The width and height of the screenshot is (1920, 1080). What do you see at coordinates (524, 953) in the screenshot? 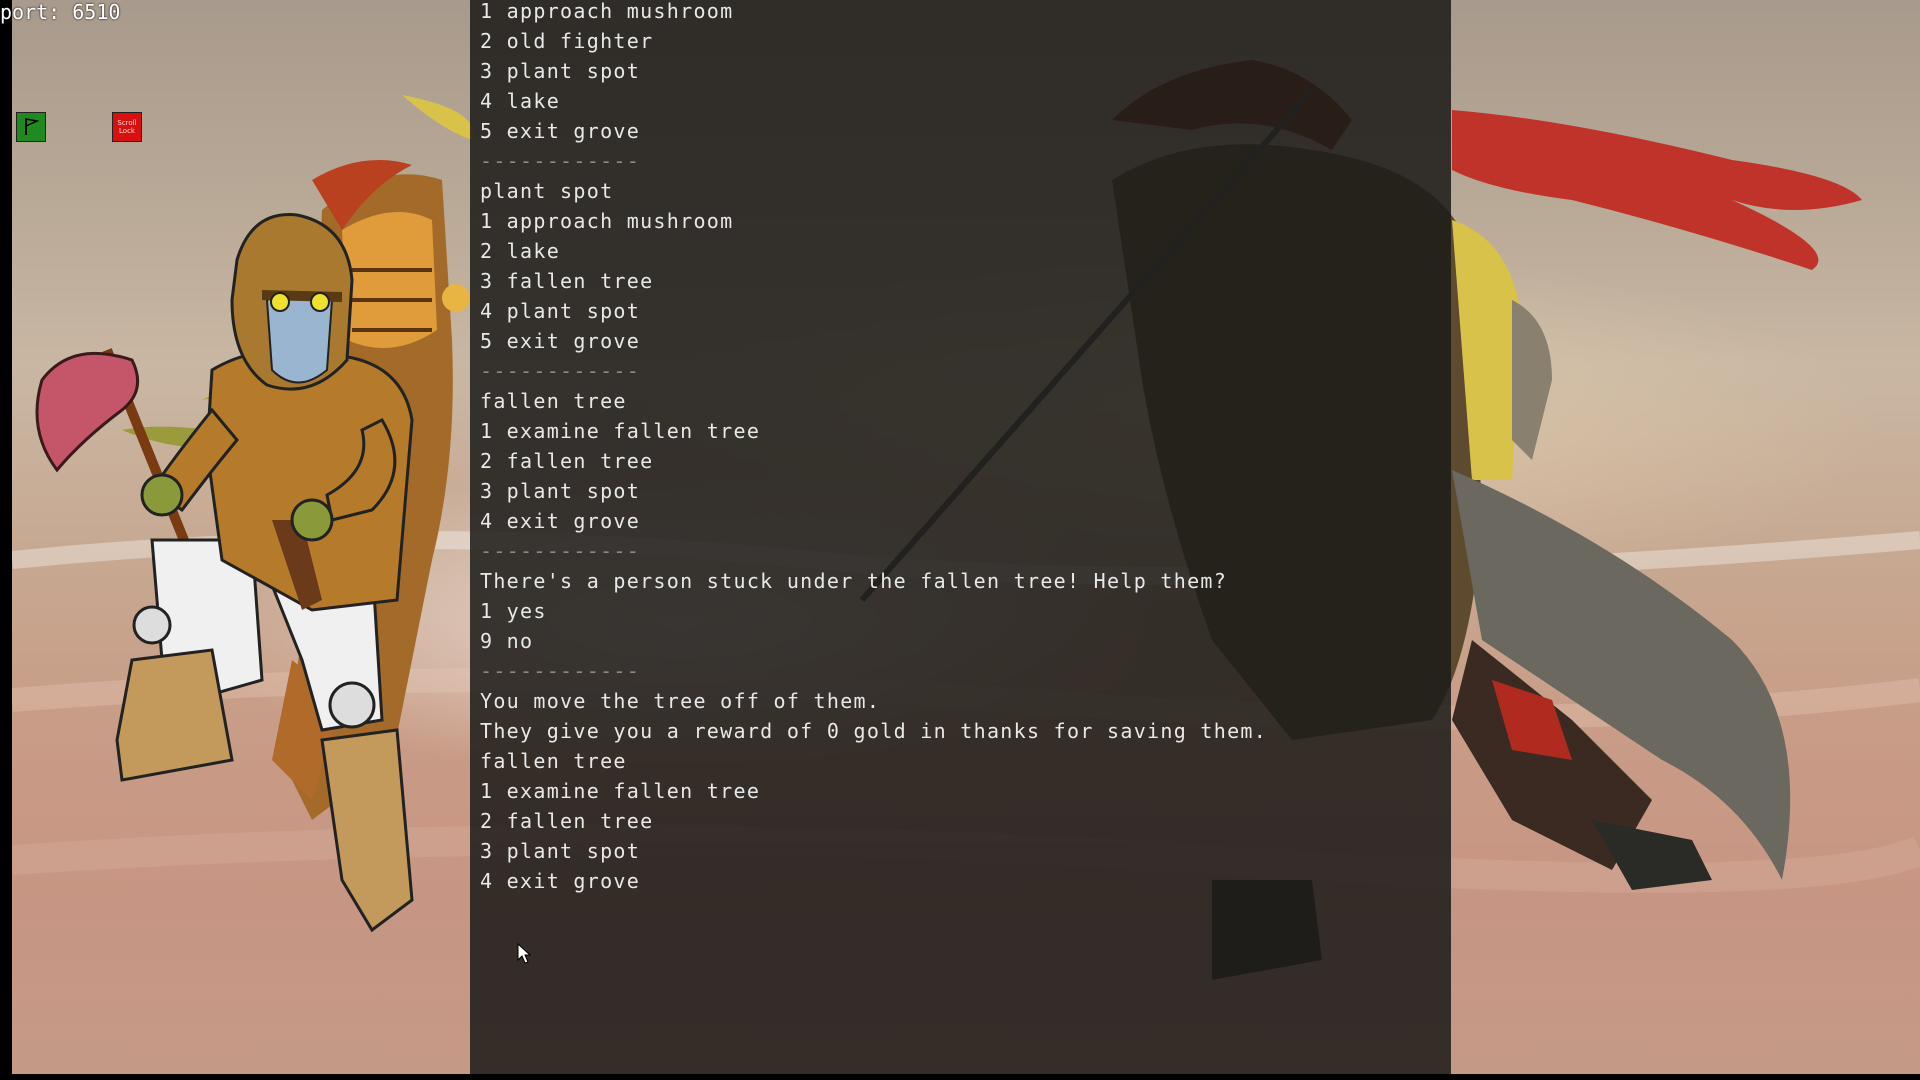
I see `mouse-pointer-icon` at bounding box center [524, 953].